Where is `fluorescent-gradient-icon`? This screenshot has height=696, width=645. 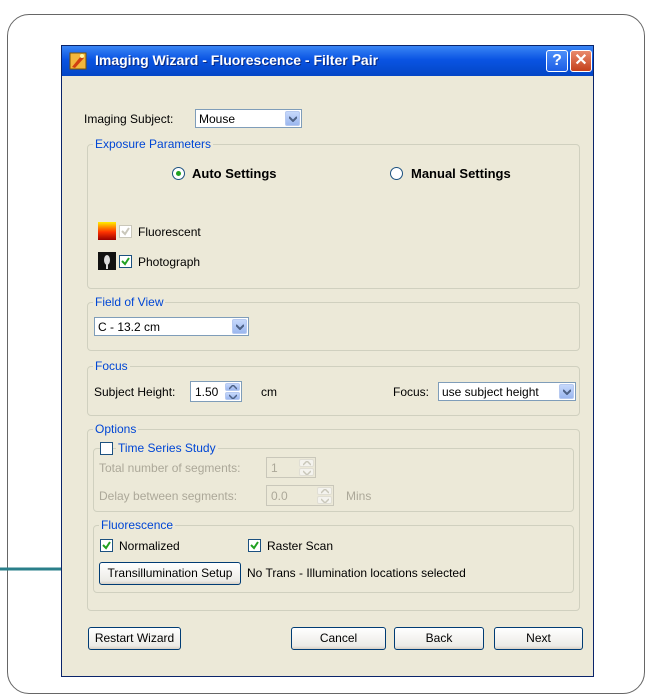
fluorescent-gradient-icon is located at coordinates (107, 231).